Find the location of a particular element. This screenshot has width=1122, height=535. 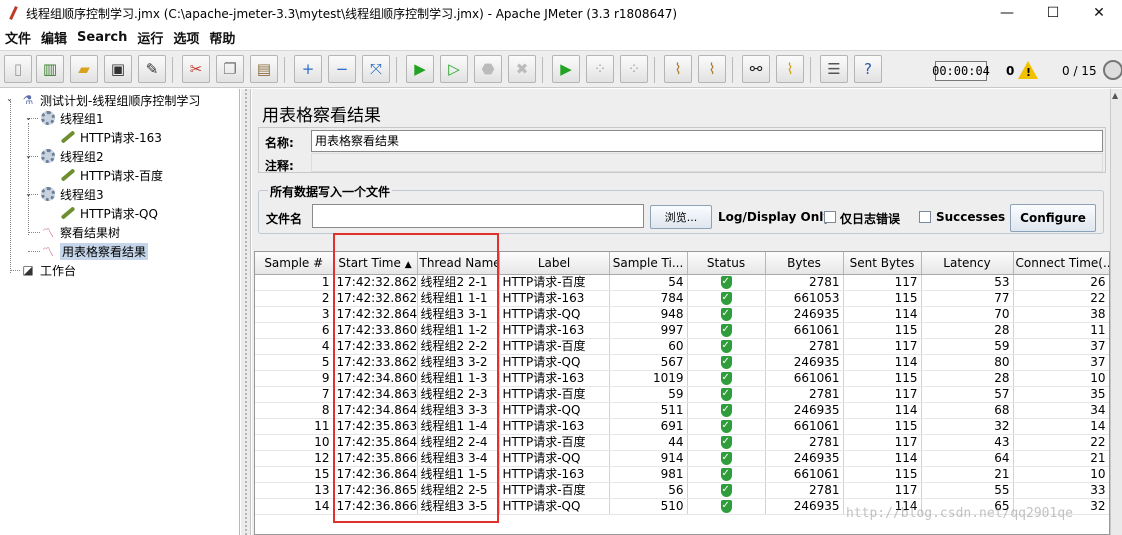

column-header-label: Label is located at coordinates (554, 263).